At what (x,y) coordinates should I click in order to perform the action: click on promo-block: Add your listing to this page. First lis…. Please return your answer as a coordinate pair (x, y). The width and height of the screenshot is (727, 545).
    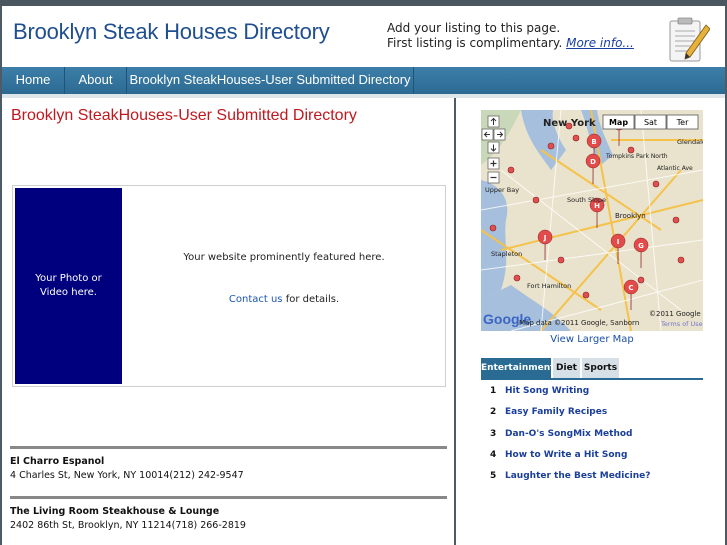
    Looking at the image, I should click on (510, 36).